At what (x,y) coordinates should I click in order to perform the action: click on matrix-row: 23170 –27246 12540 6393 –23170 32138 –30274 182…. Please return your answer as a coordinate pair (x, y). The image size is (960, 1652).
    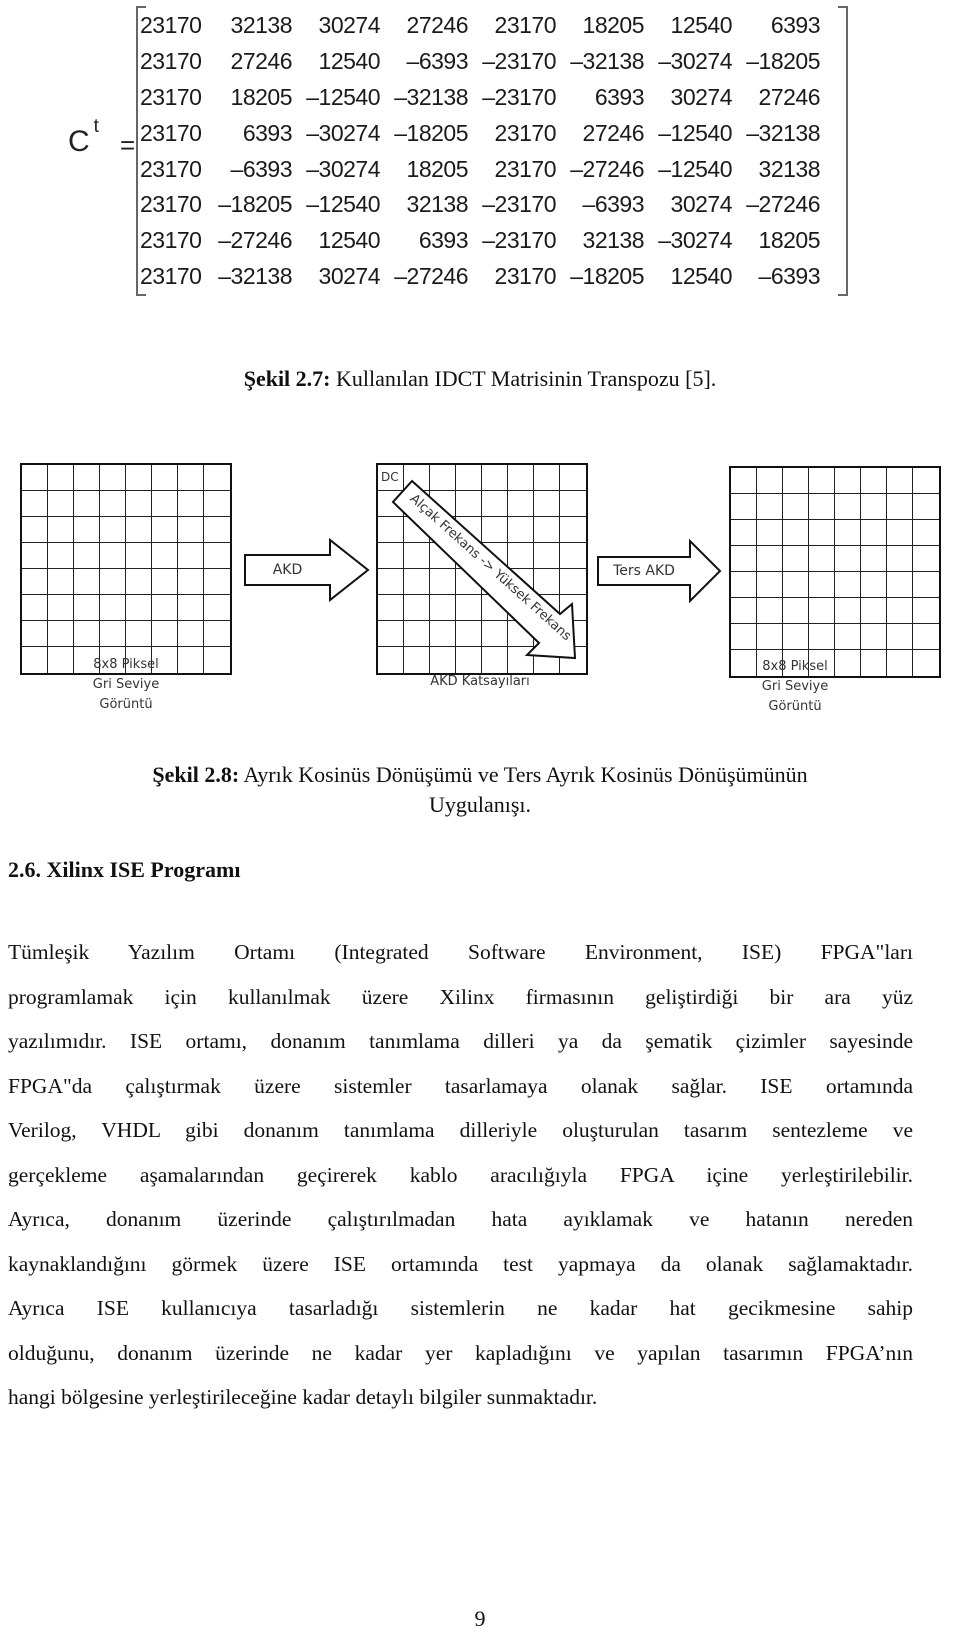
    Looking at the image, I should click on (492, 241).